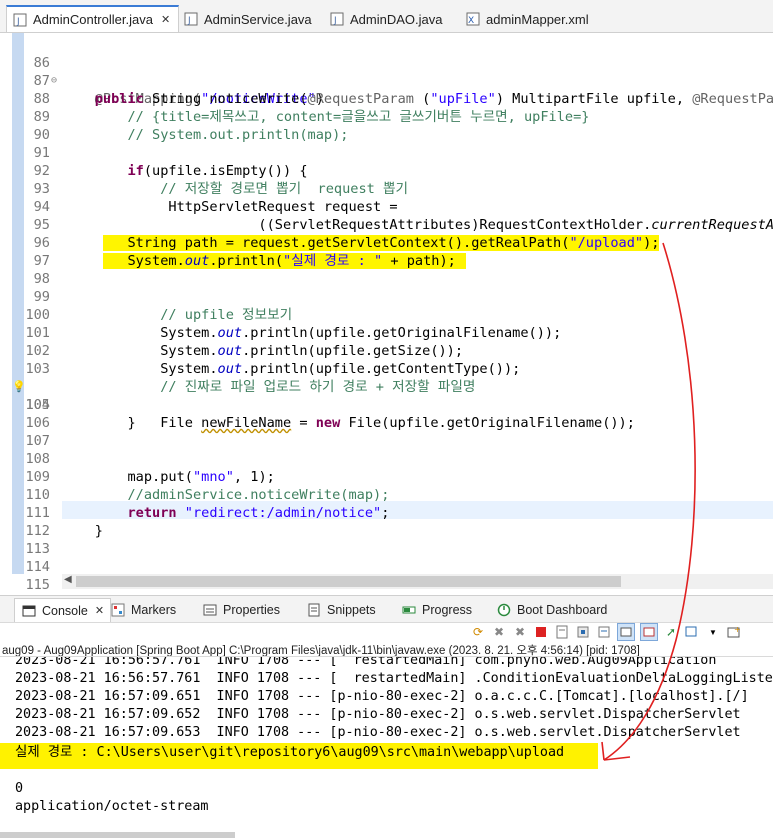 This screenshot has height=839, width=773. I want to click on tab-label: AdminService.java, so click(258, 19).